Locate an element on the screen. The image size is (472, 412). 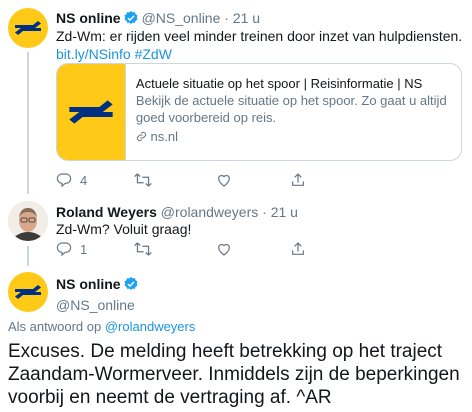
author-handle: @rolandweyers is located at coordinates (209, 212).